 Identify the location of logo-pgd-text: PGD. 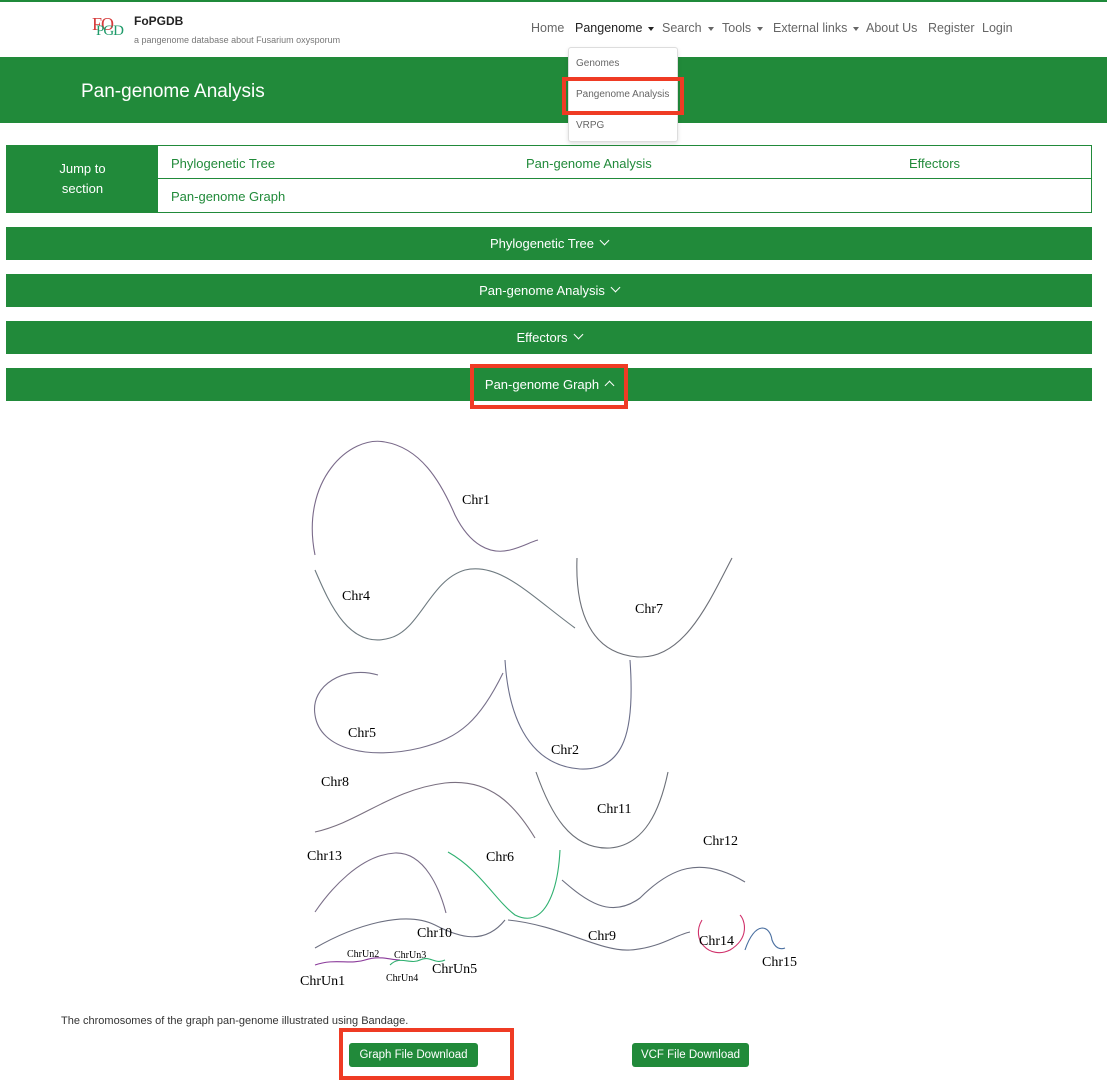
(110, 31).